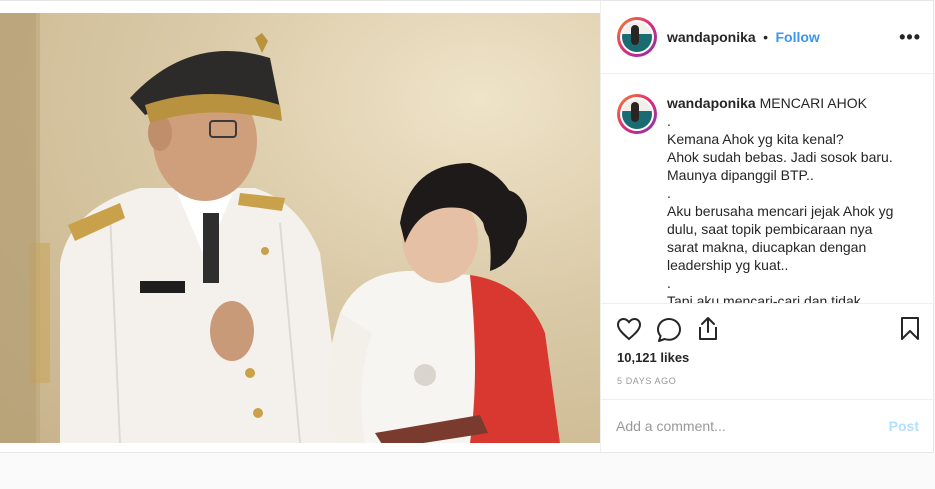 This screenshot has height=489, width=935. Describe the element at coordinates (798, 37) in the screenshot. I see `follow-button: Follow` at that location.